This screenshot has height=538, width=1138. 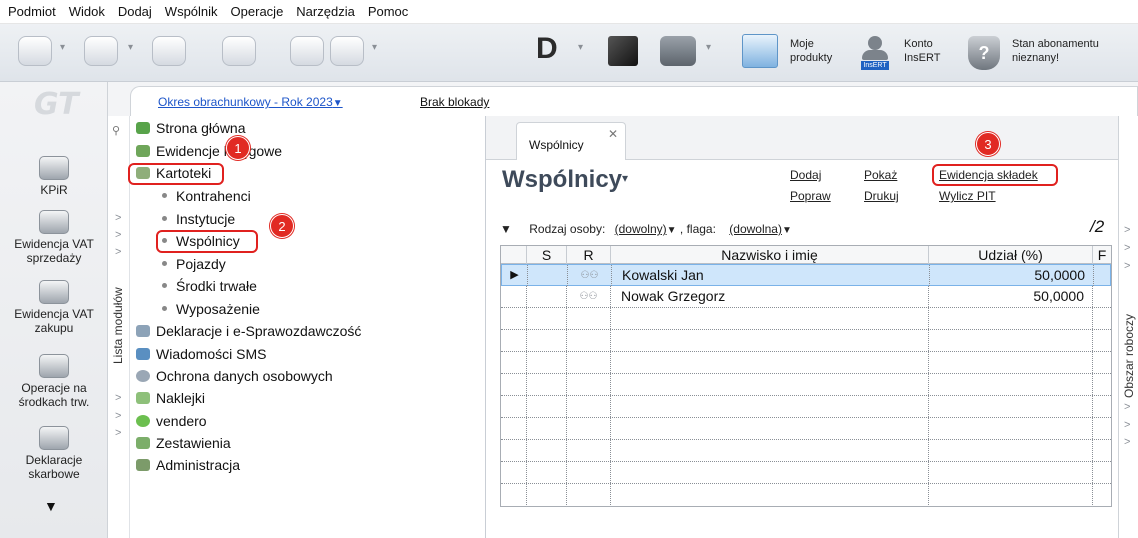 I want to click on chart-icon, so click(x=143, y=443).